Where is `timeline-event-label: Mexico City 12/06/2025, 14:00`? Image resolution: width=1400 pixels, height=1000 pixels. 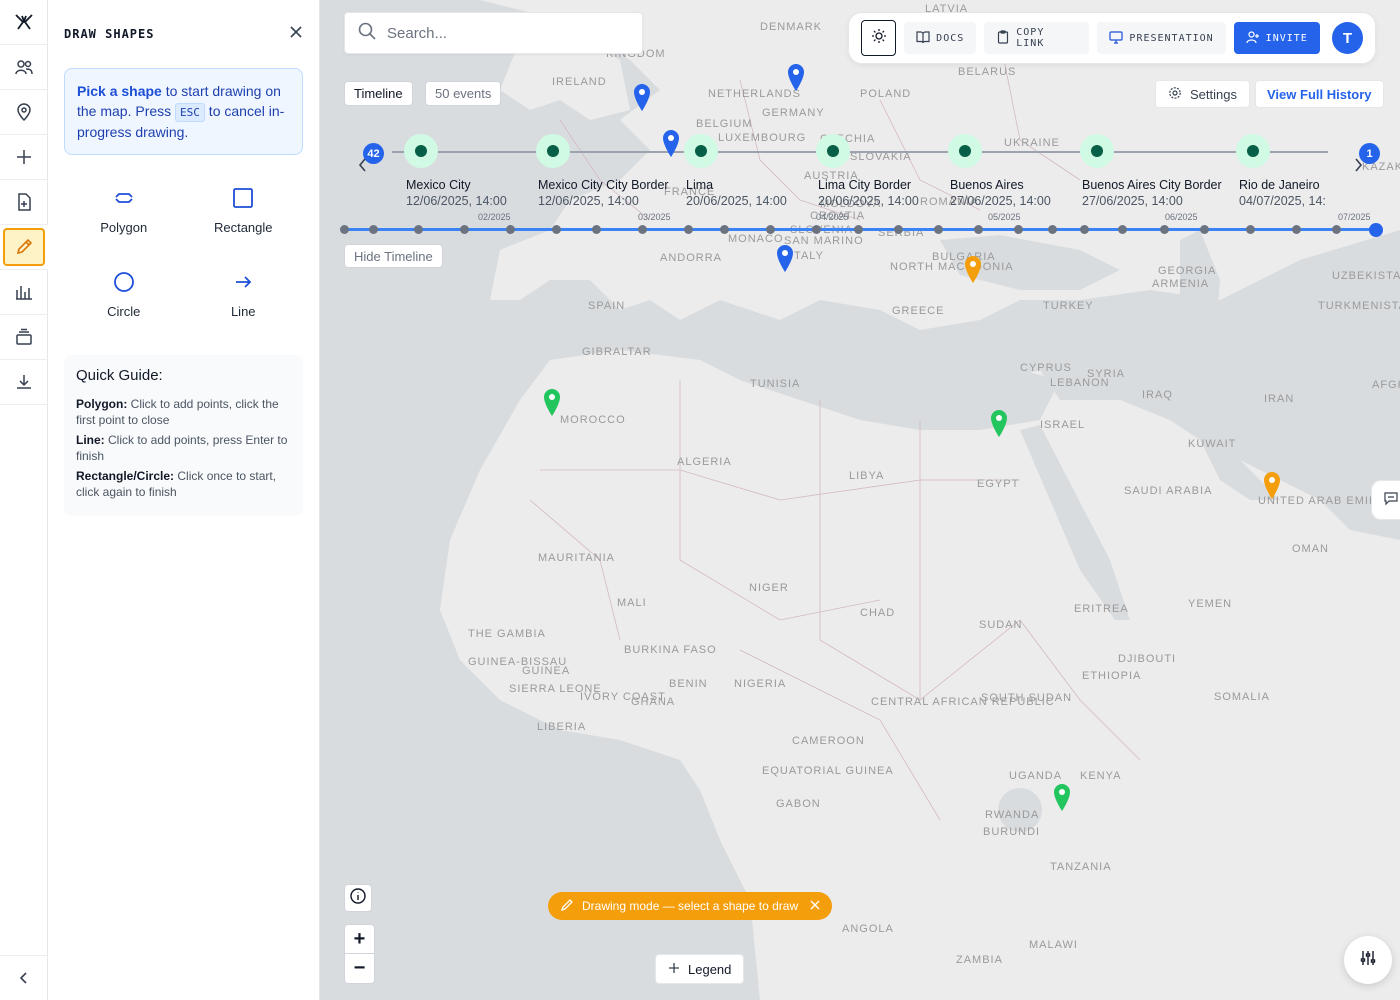
timeline-event-label: Mexico City 12/06/2025, 14:00 is located at coordinates (456, 193).